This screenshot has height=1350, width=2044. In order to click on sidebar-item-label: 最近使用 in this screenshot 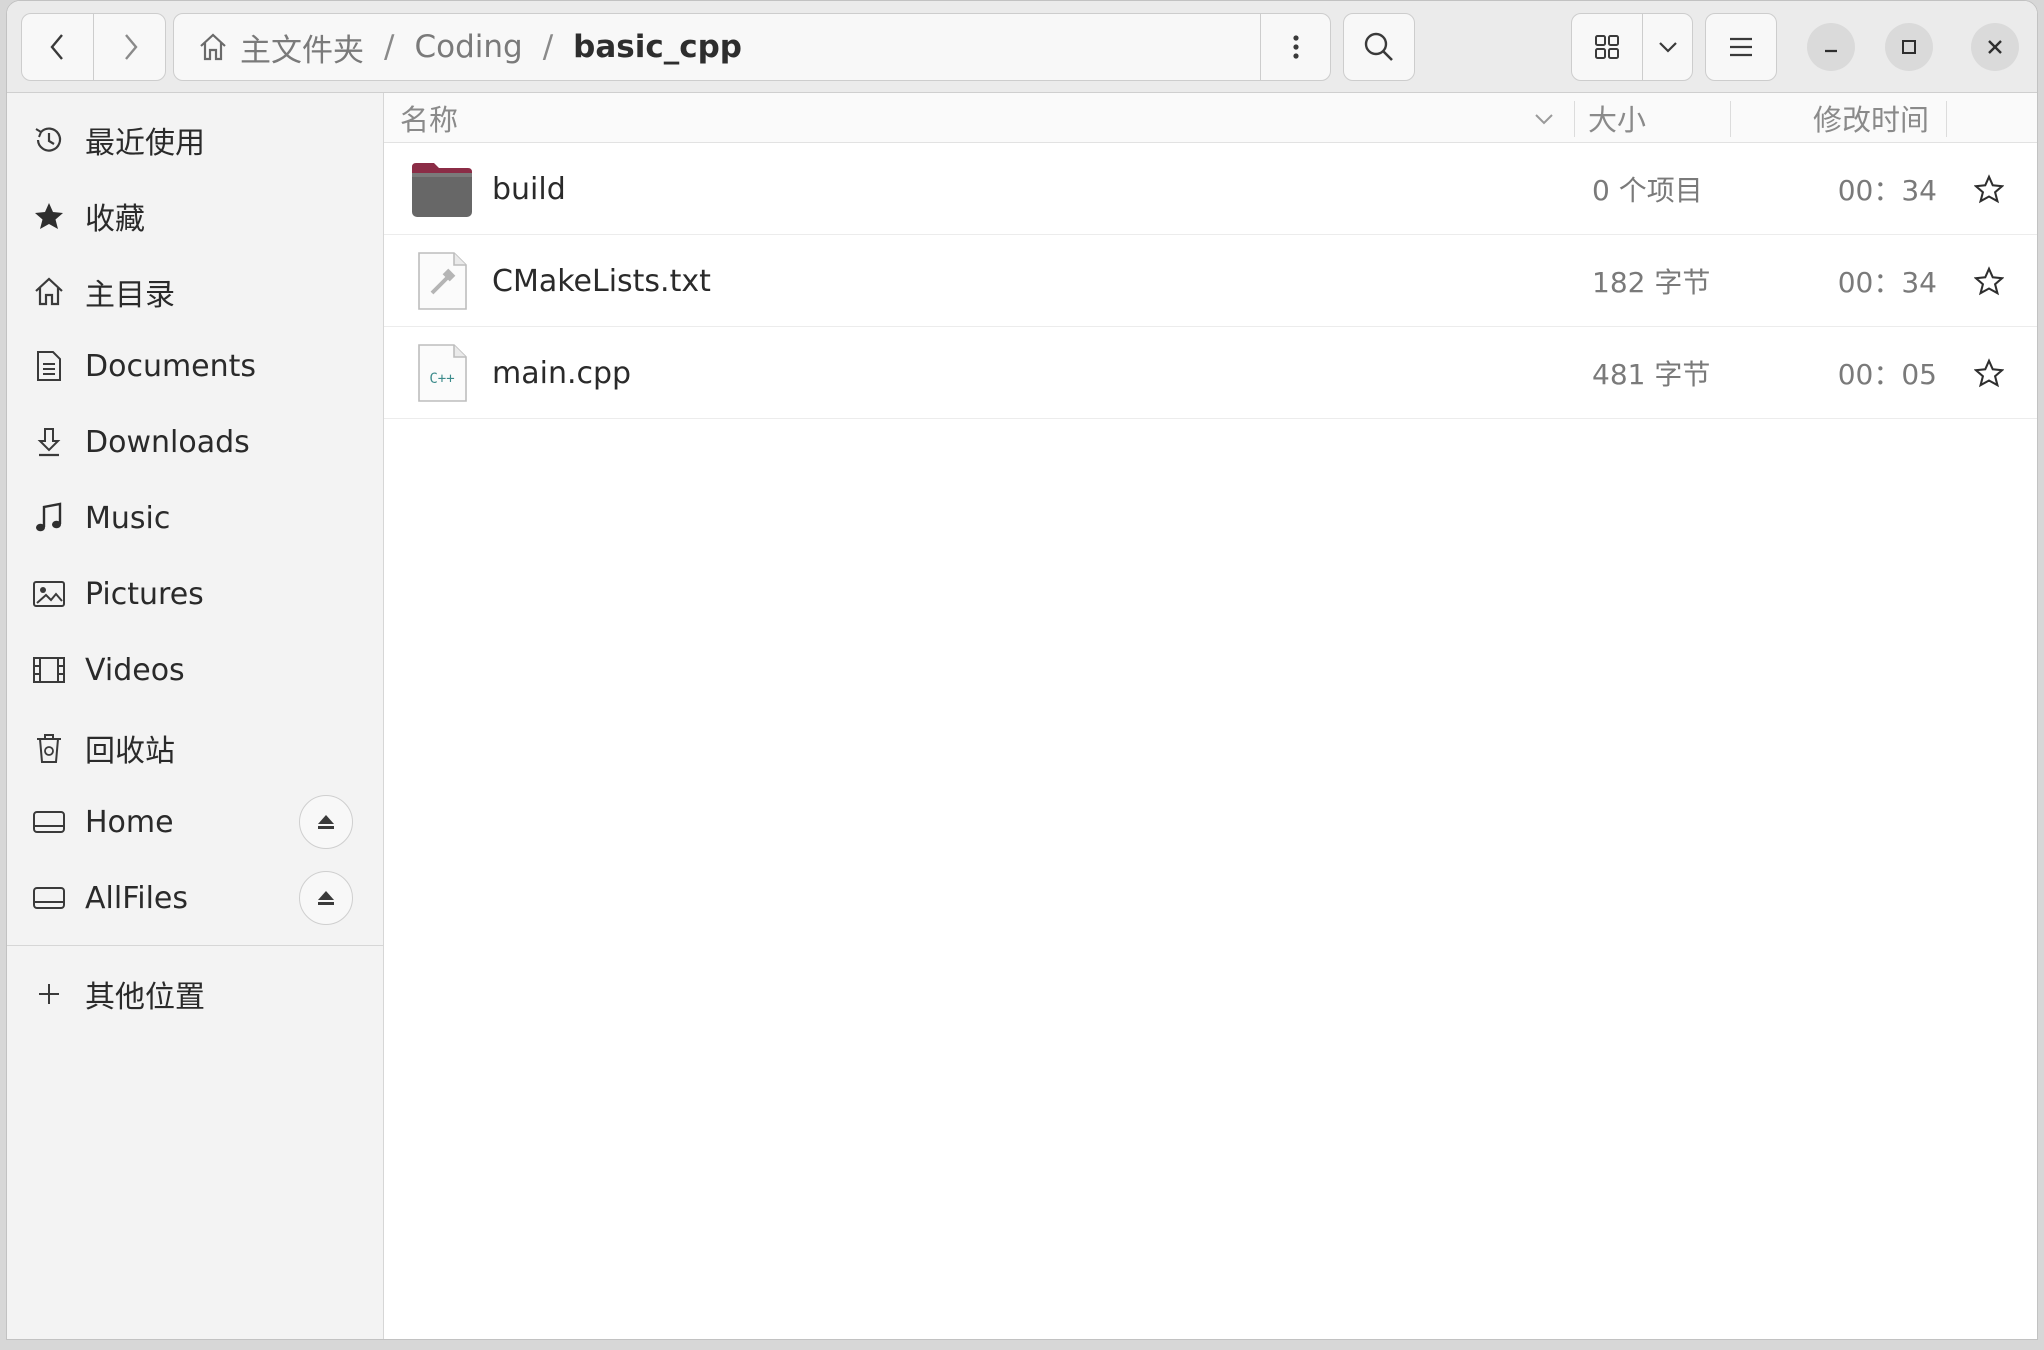, I will do `click(145, 143)`.